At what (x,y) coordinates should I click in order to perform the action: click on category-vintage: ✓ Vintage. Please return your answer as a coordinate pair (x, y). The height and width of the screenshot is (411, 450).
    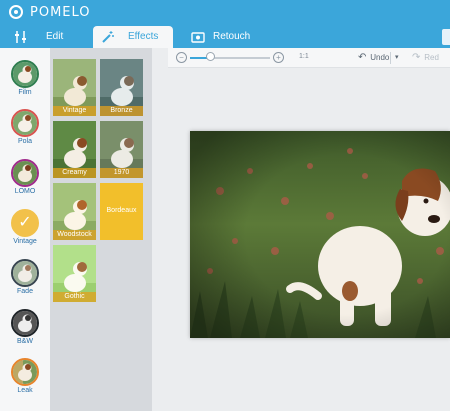
    Looking at the image, I should click on (25, 234).